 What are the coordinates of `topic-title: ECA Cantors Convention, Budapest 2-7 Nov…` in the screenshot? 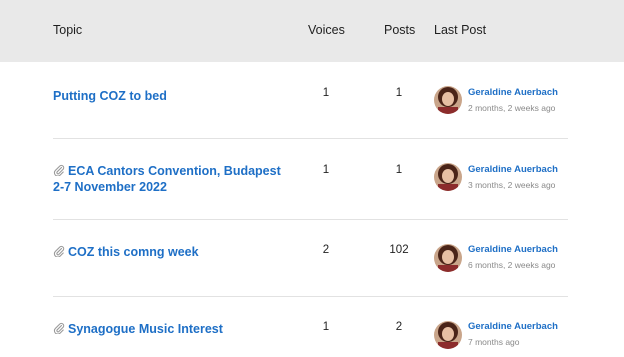 It's located at (167, 179).